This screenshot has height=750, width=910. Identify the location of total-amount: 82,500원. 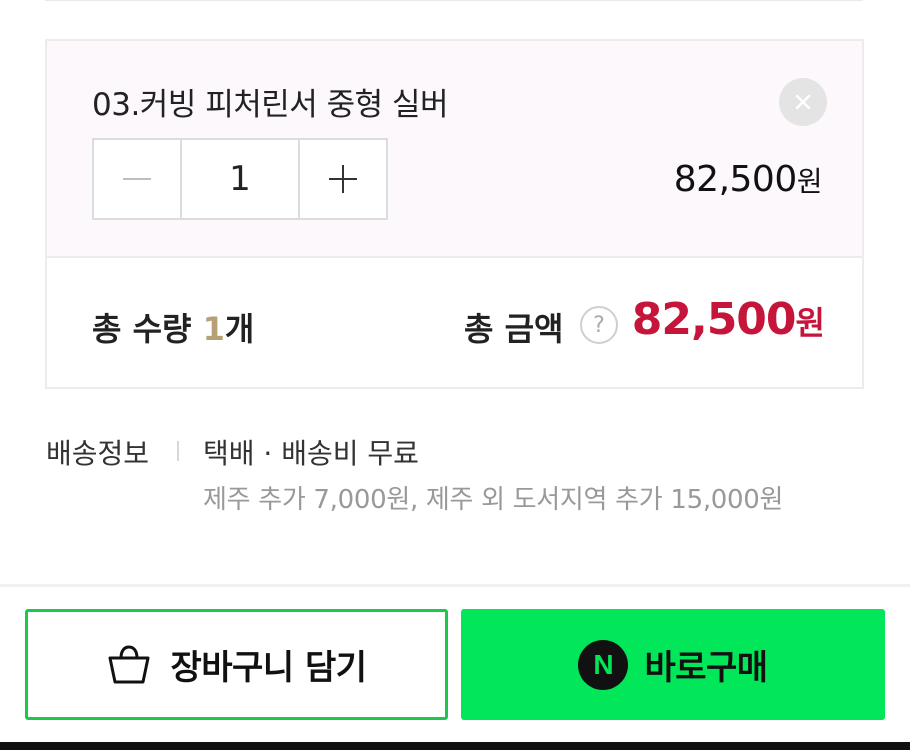
(728, 319).